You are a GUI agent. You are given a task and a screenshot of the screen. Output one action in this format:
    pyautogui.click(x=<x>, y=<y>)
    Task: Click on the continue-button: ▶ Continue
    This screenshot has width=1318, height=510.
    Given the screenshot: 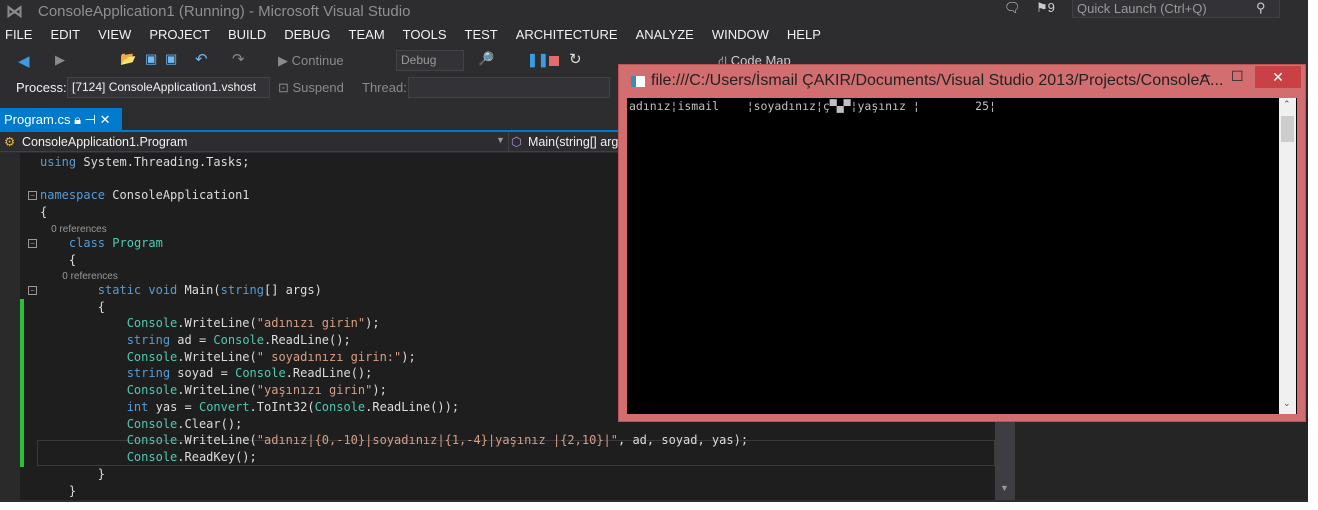 What is the action you would take?
    pyautogui.click(x=311, y=61)
    